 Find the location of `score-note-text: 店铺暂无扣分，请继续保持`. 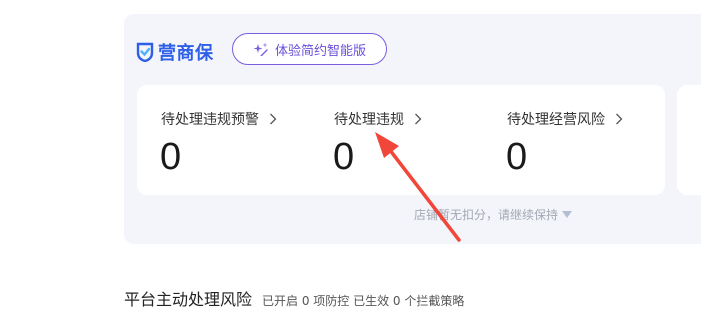

score-note-text: 店铺暂无扣分，请继续保持 is located at coordinates (486, 215).